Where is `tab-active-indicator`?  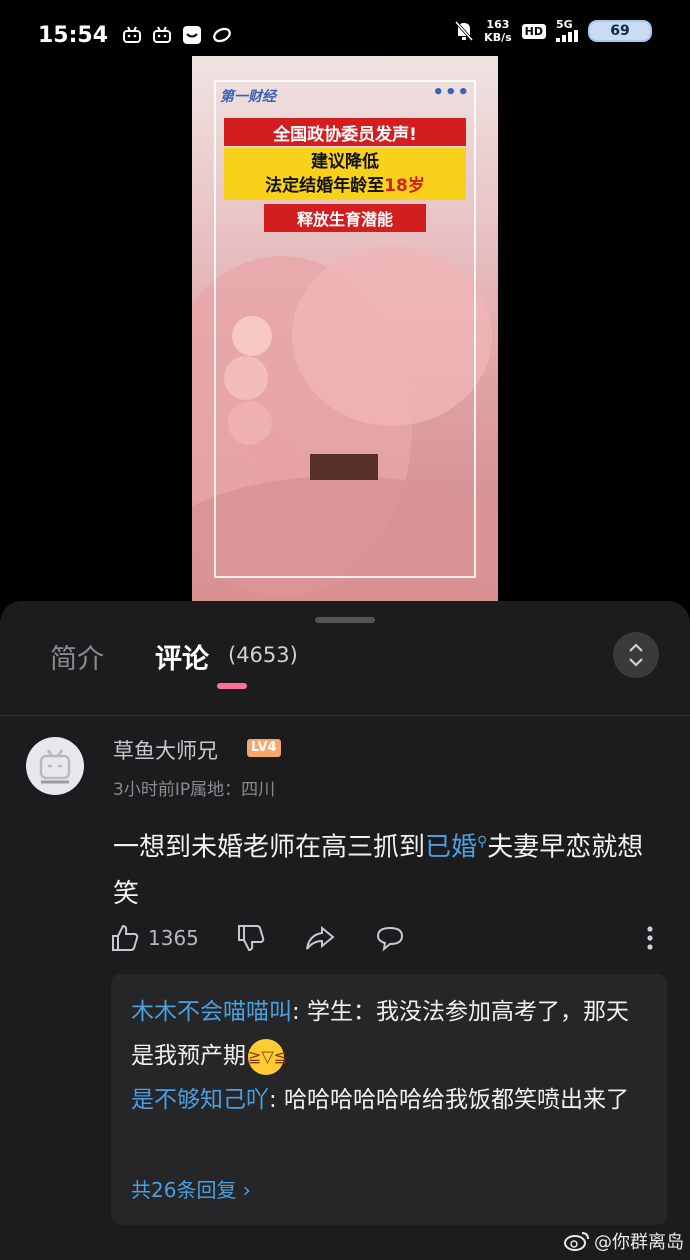
tab-active-indicator is located at coordinates (232, 686).